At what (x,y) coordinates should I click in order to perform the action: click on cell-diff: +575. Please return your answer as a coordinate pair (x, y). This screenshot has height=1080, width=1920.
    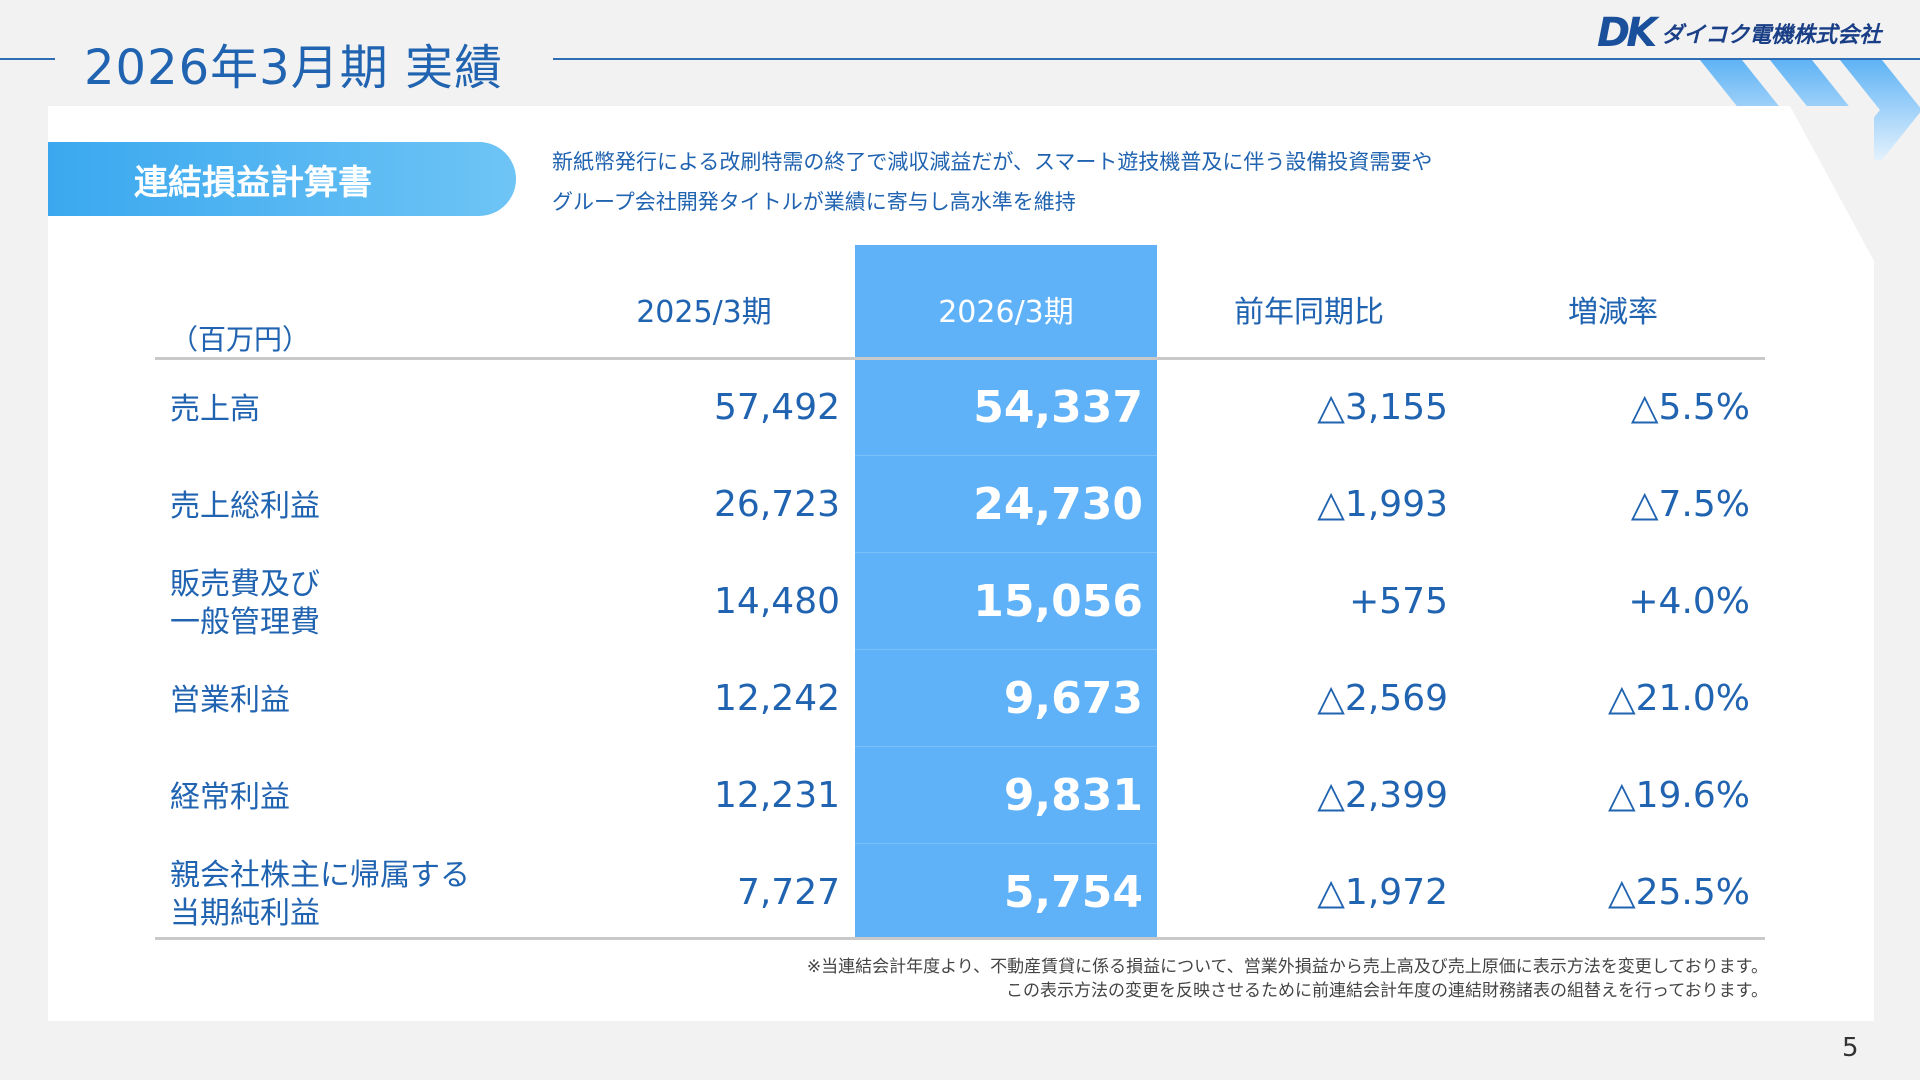
    Looking at the image, I should click on (1398, 601).